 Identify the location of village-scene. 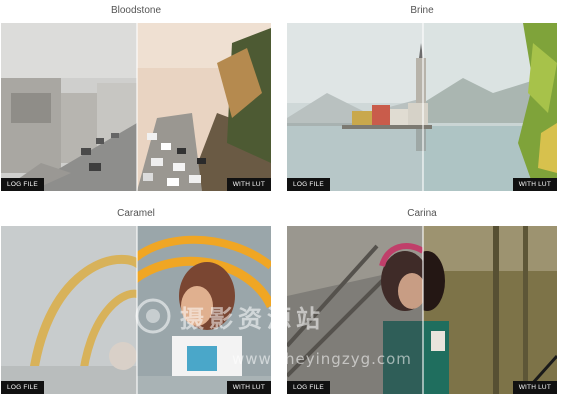
(387, 97).